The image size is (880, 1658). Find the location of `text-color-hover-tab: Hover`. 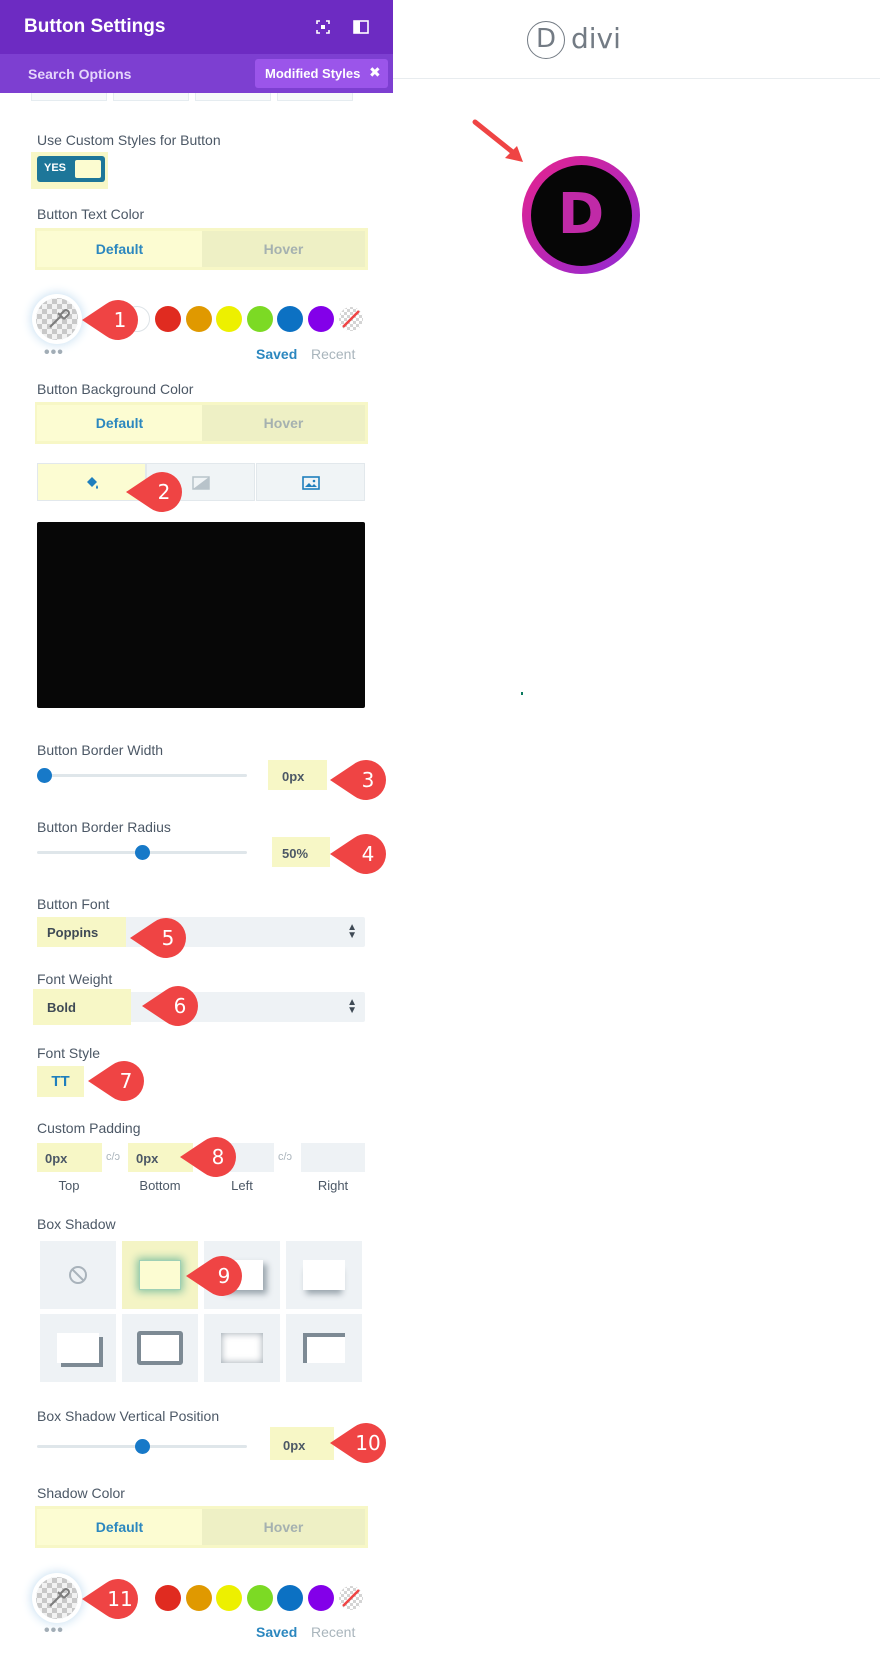

text-color-hover-tab: Hover is located at coordinates (283, 249).